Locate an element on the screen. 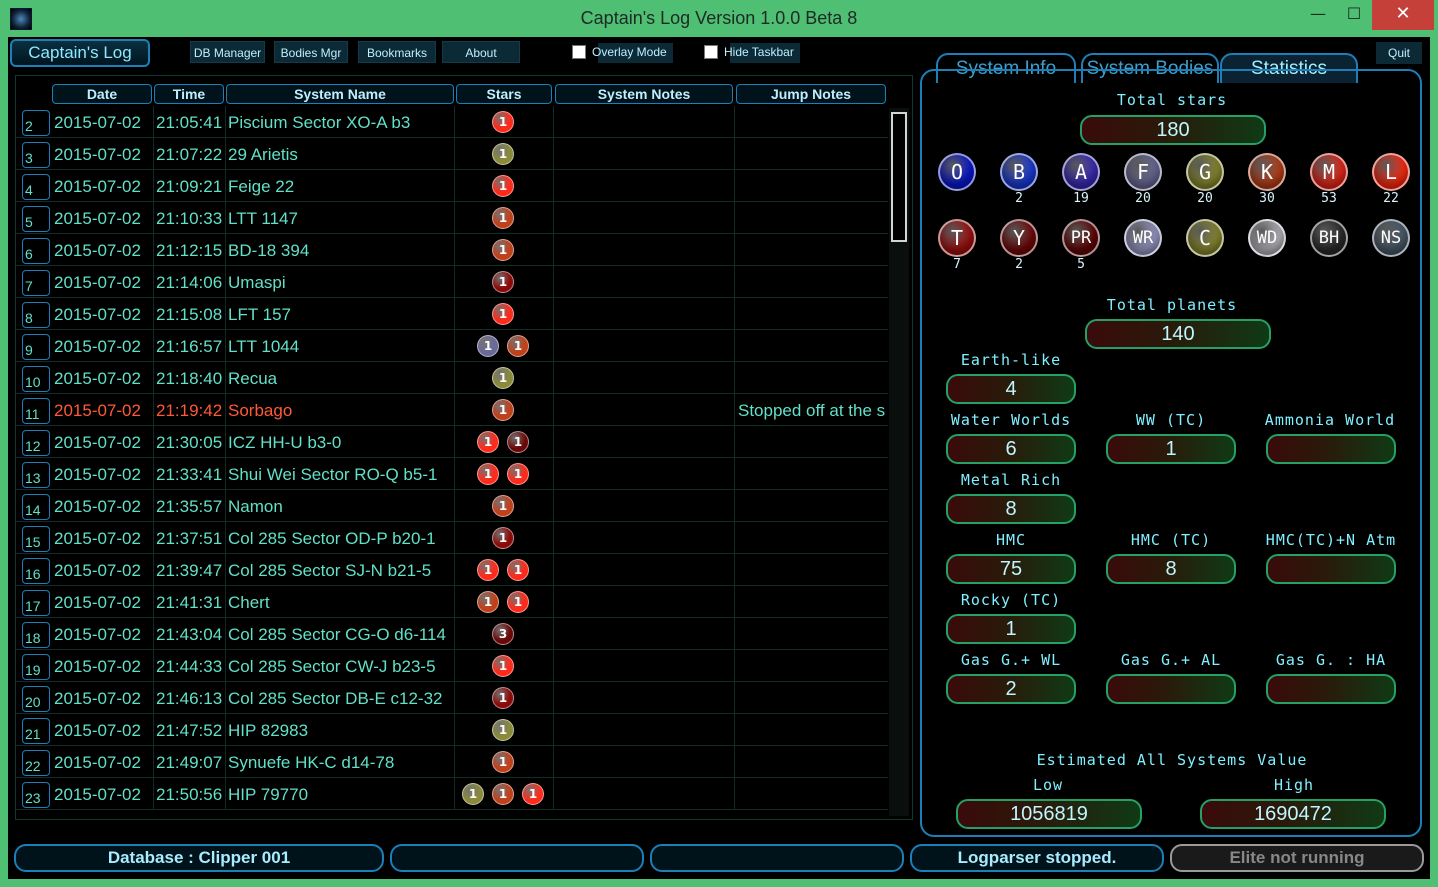  bookmarks-button: Bookmarks is located at coordinates (397, 52).